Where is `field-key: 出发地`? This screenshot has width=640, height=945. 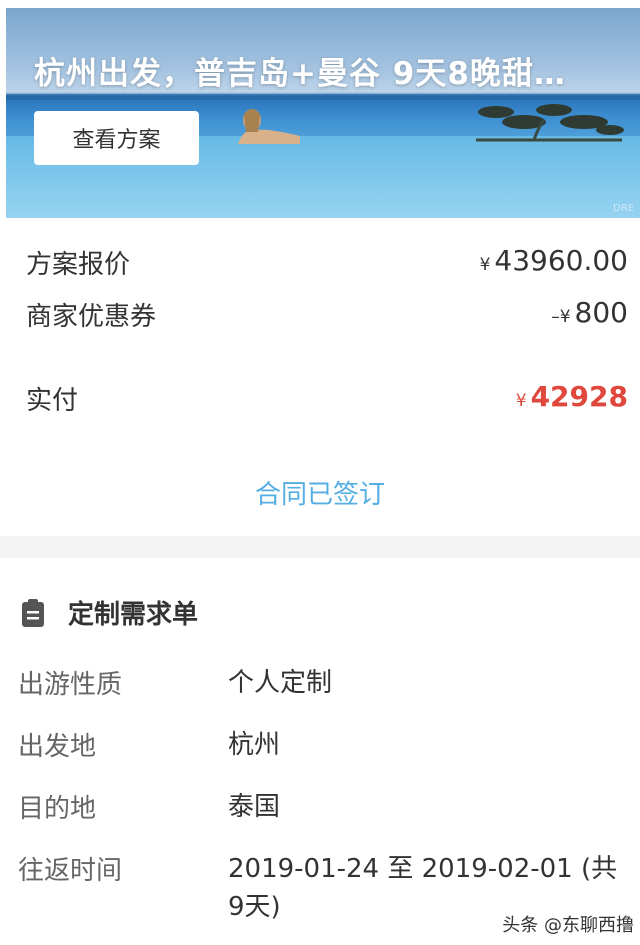
field-key: 出发地 is located at coordinates (57, 747).